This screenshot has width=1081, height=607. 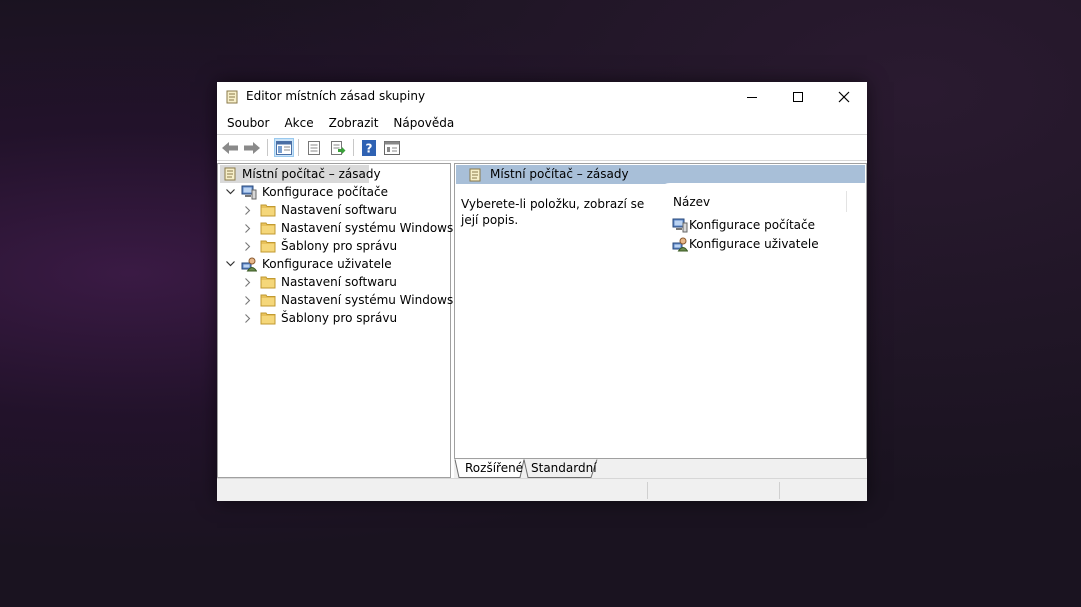 I want to click on arrow-left-icon, so click(x=230, y=147).